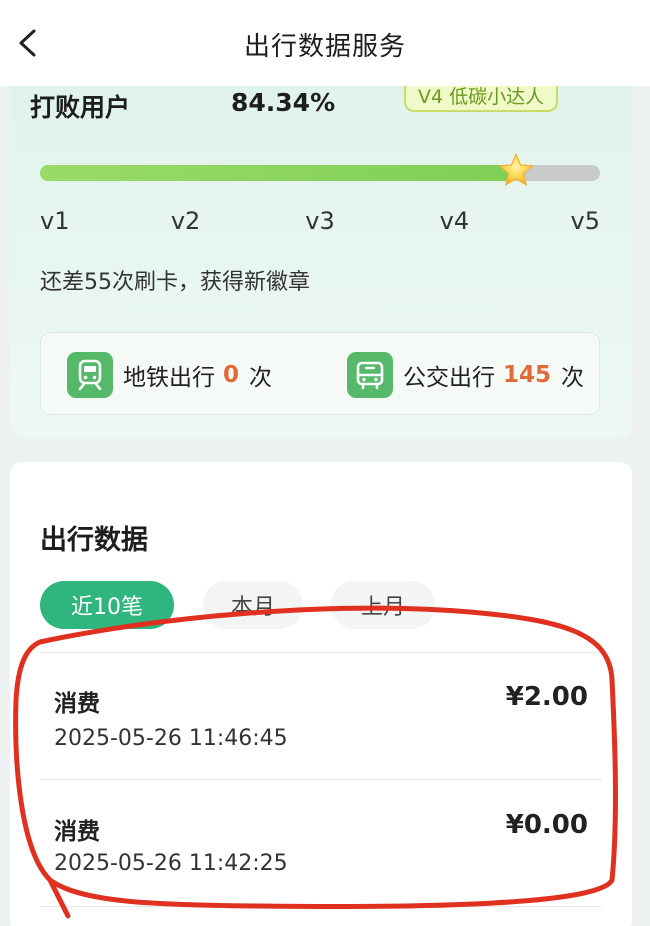  What do you see at coordinates (55, 221) in the screenshot?
I see `tick-label: v1` at bounding box center [55, 221].